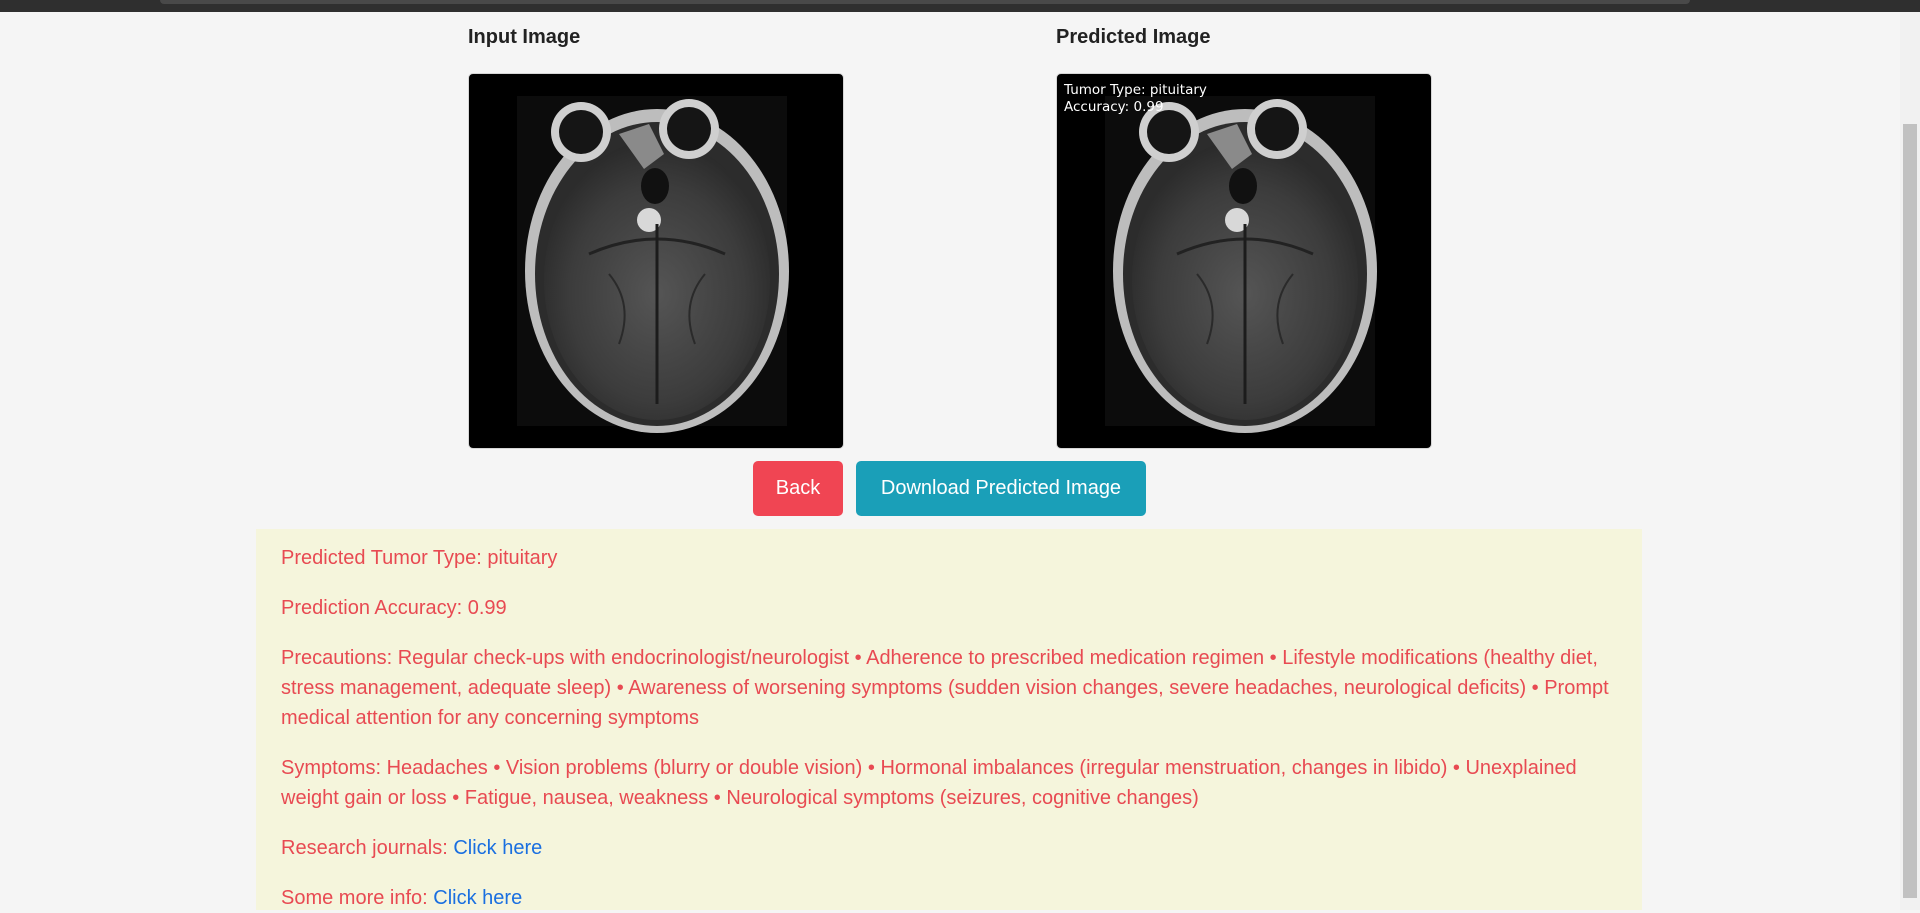 This screenshot has width=1920, height=913. I want to click on prediction-overlay: Tumor Type: pituitary Accuracy: 0.99, so click(1135, 99).